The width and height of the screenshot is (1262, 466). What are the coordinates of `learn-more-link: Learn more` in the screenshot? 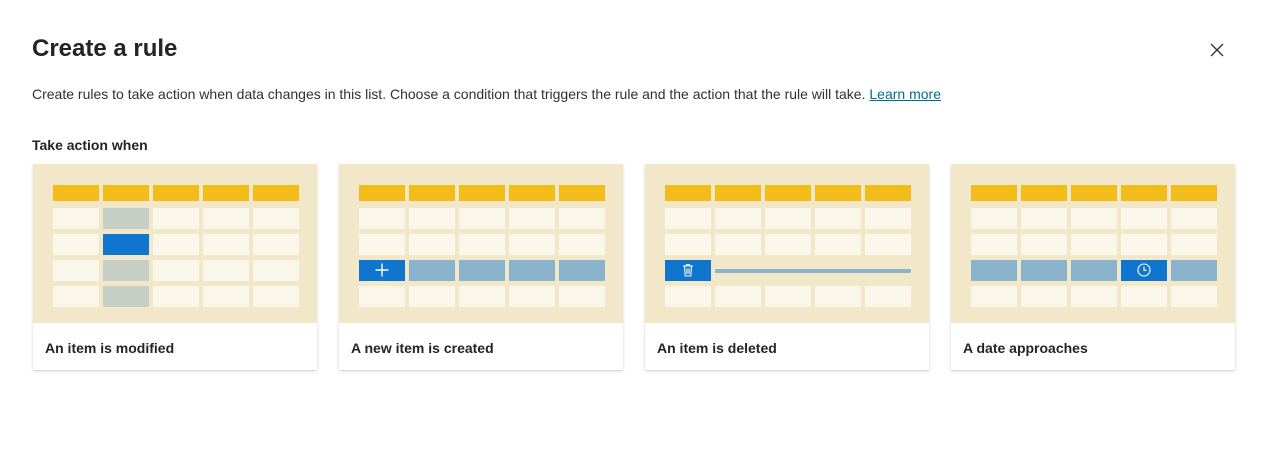 It's located at (905, 94).